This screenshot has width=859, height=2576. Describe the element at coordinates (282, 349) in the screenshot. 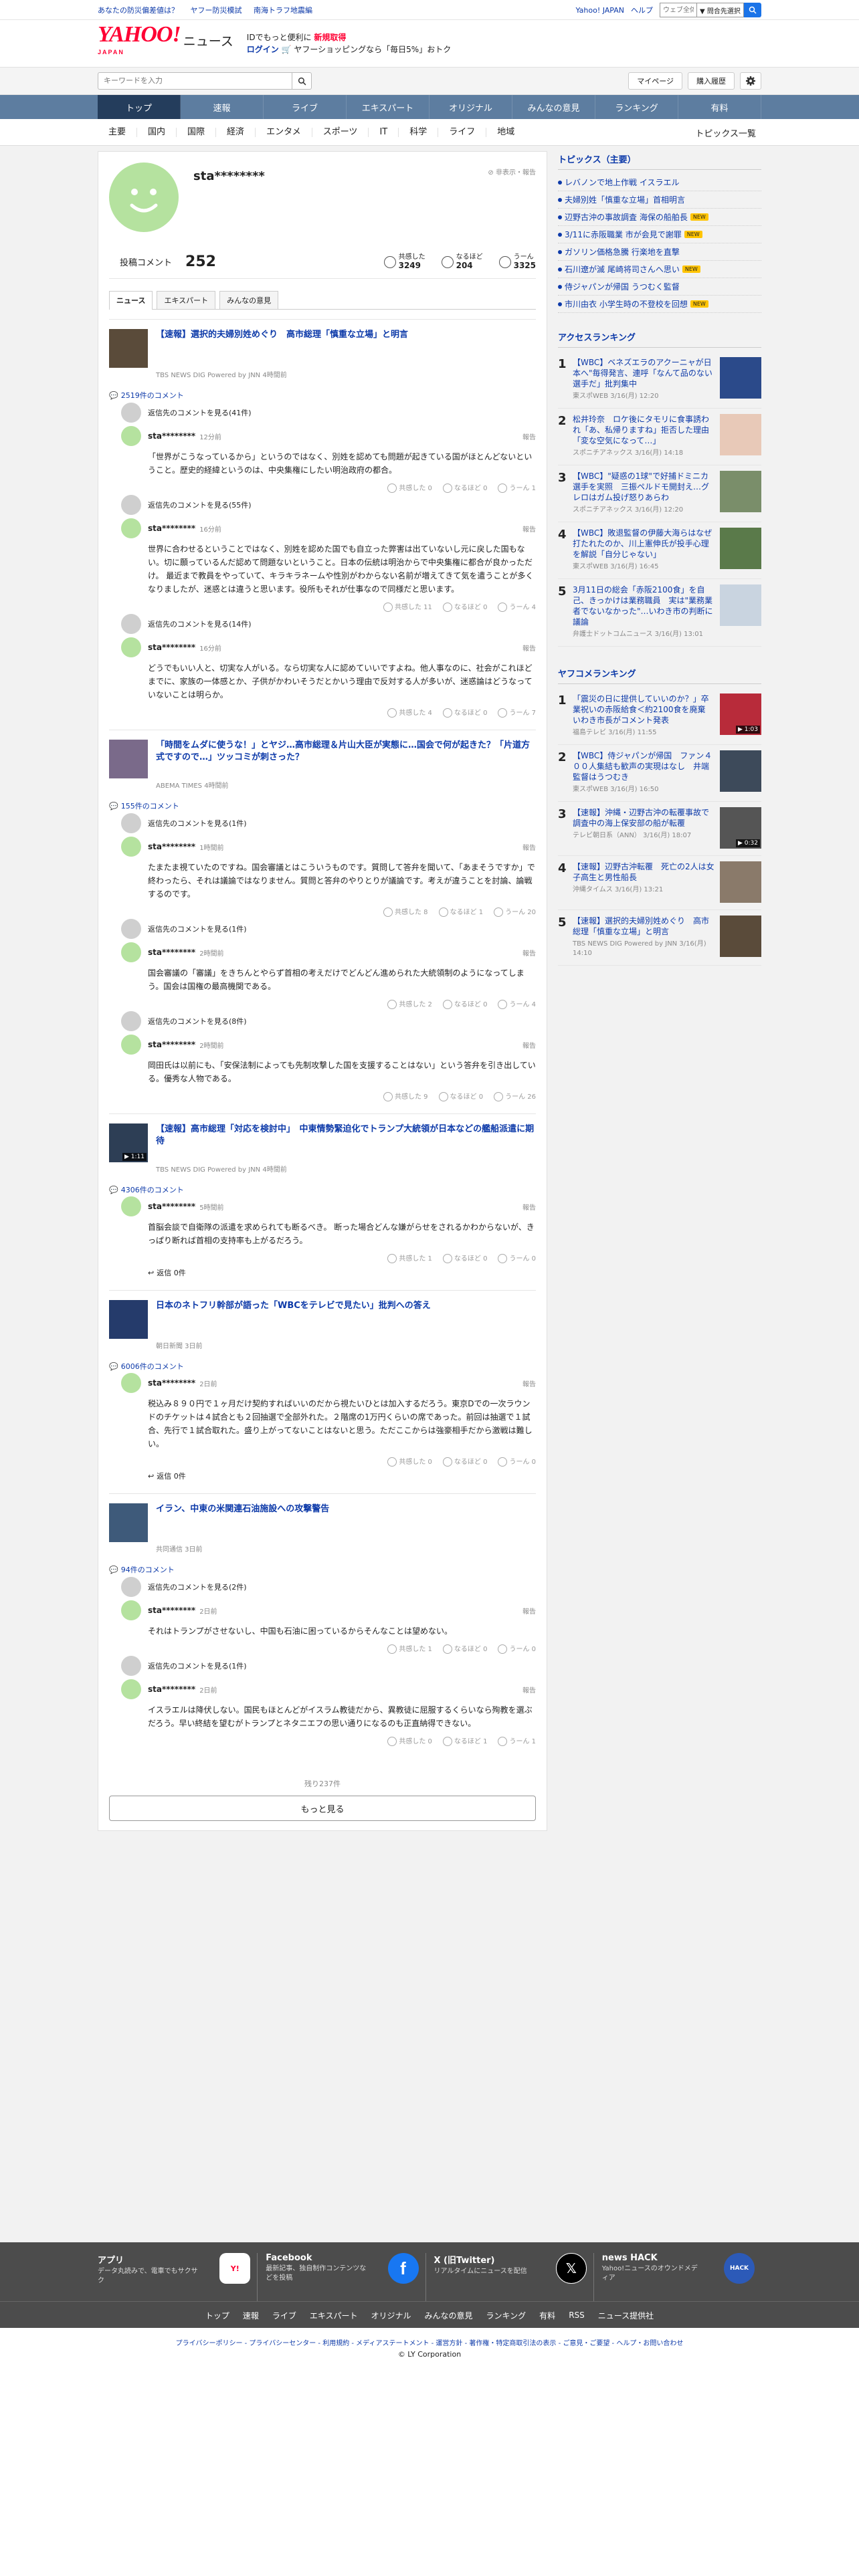

I see `article-title-link: 【速報】選択的夫婦別姓めぐり 高市総理「慎重な立場」と明言` at that location.